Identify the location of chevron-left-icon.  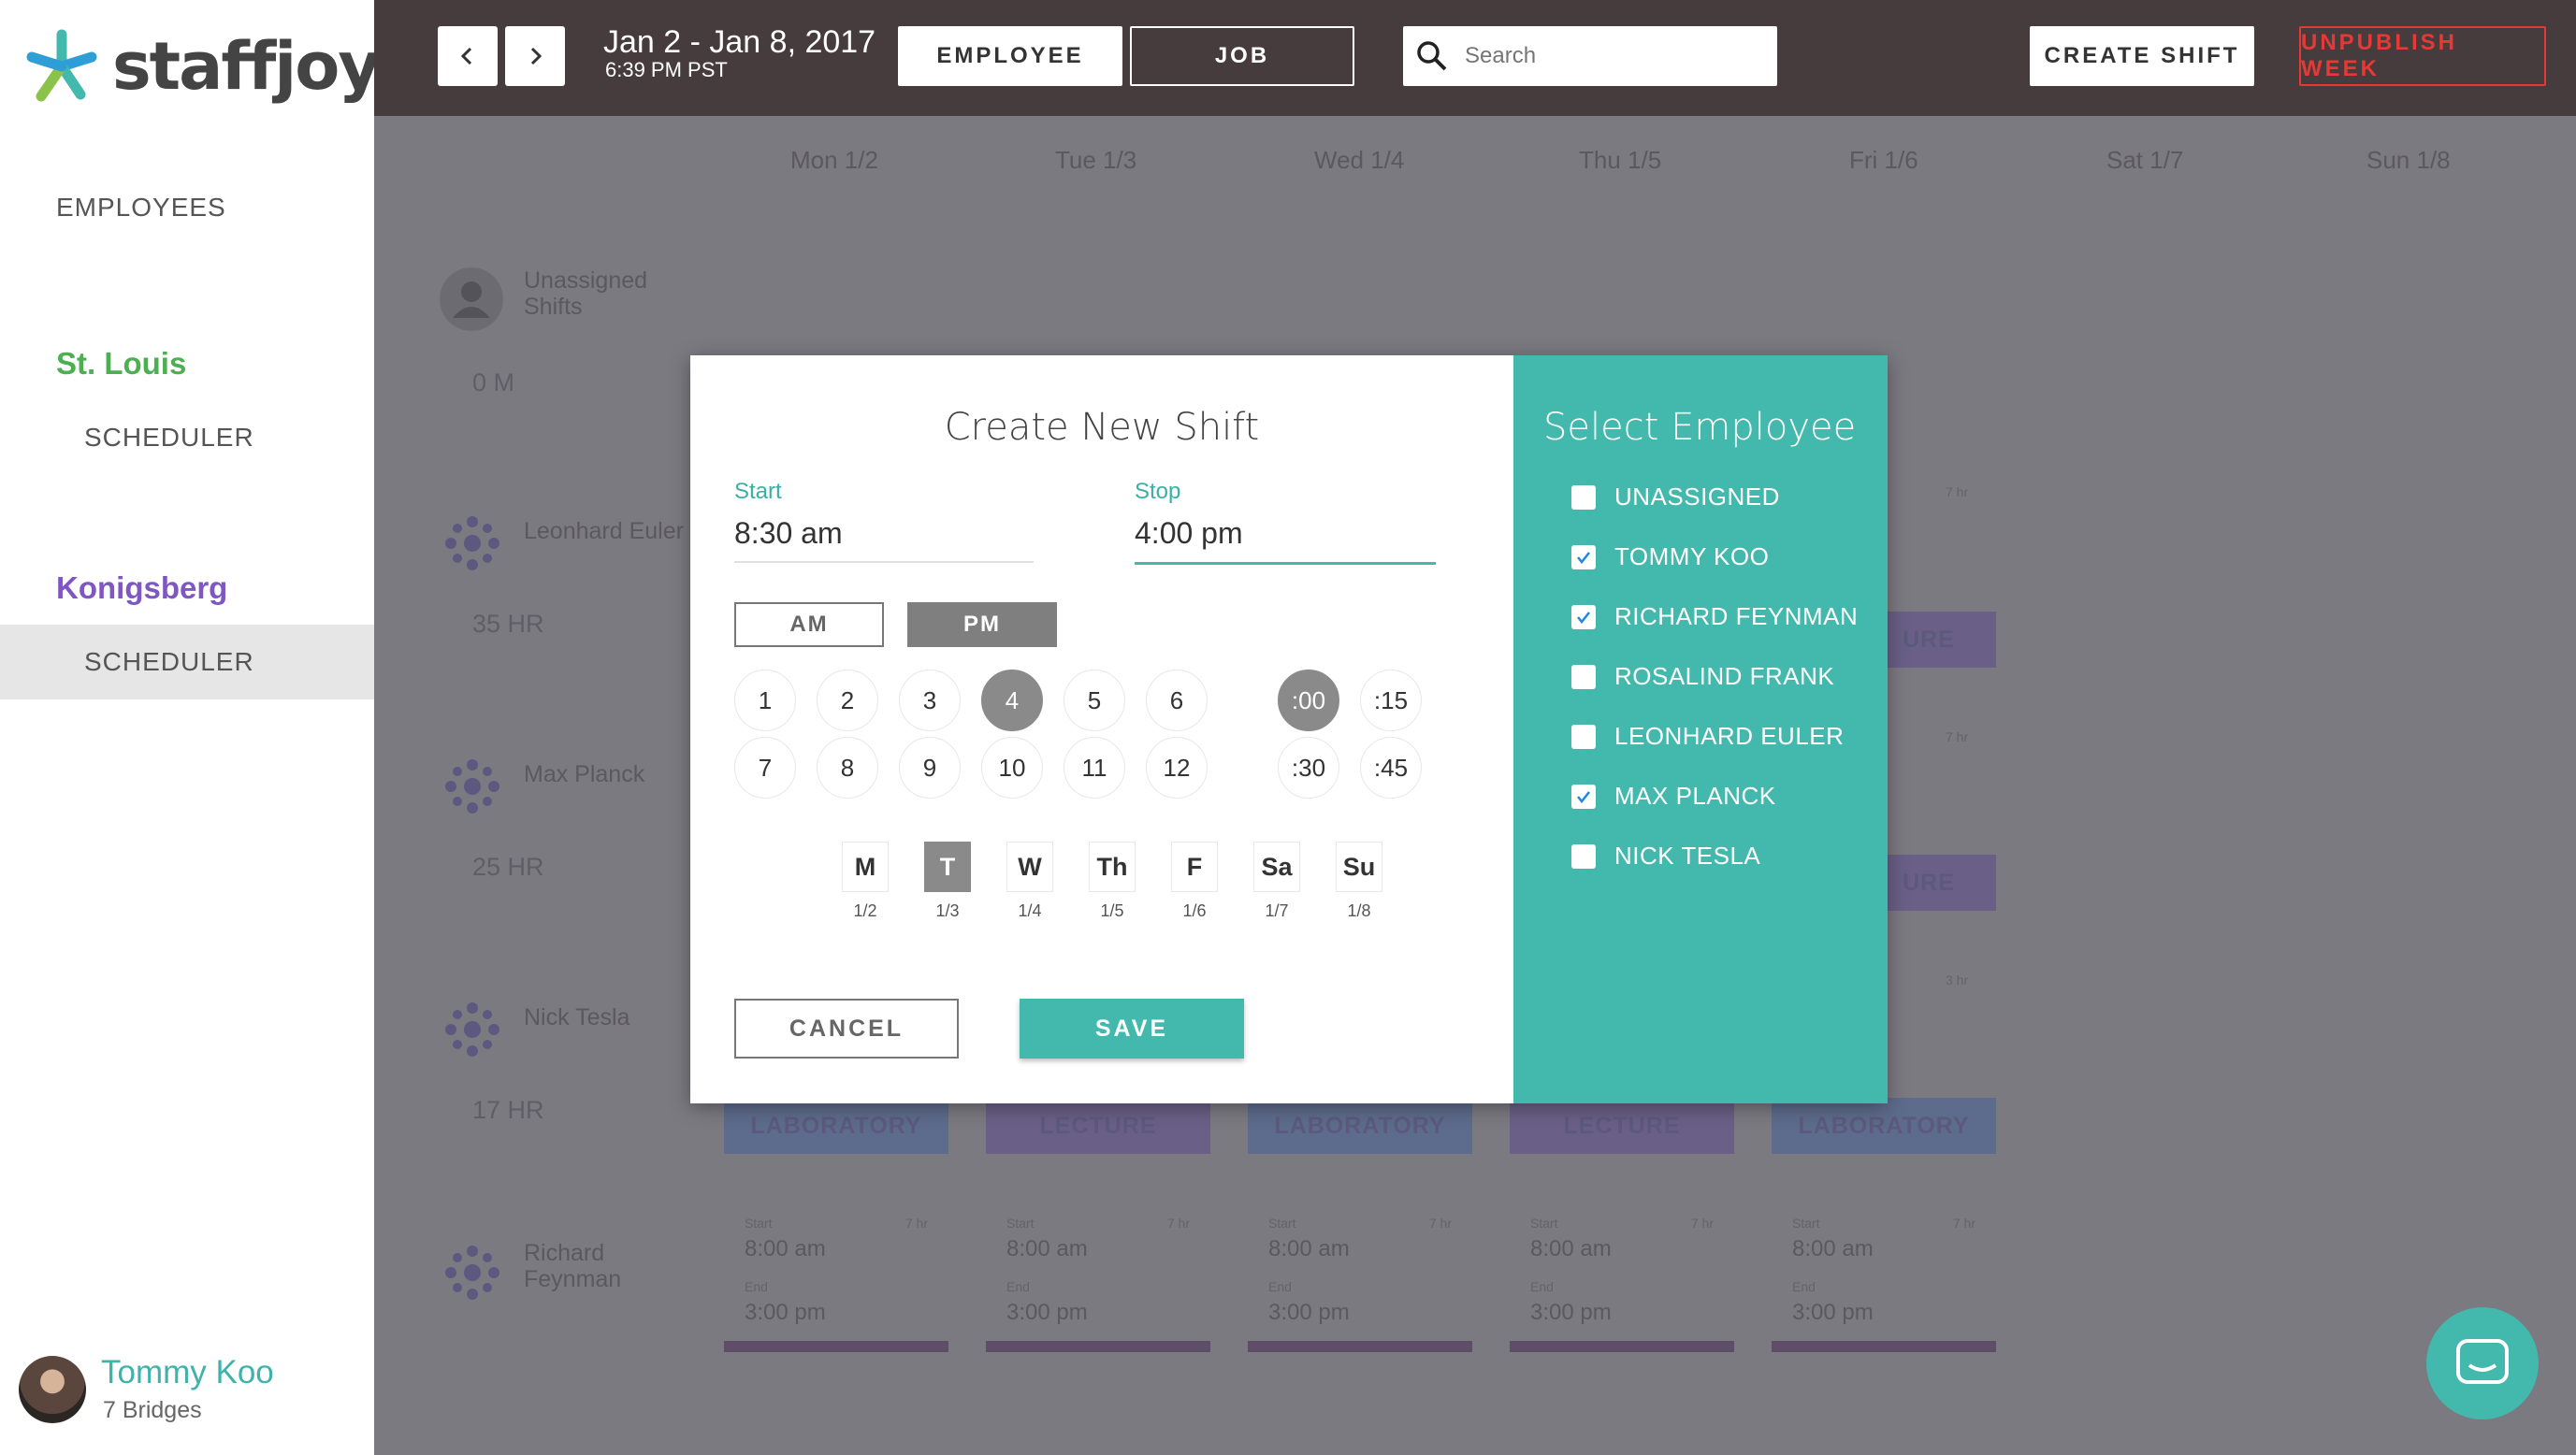
(466, 56).